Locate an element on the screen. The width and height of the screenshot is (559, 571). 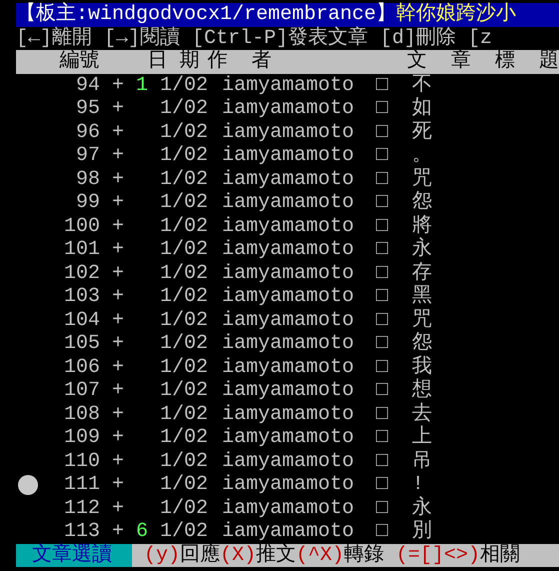
article-title: 吊 is located at coordinates (422, 461).